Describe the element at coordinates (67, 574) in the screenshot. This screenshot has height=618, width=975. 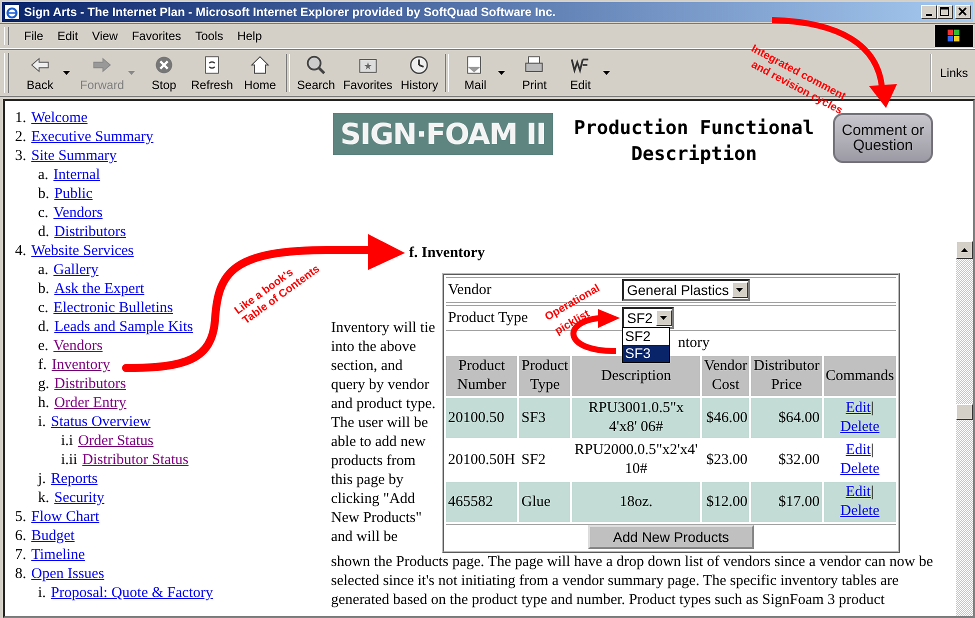
I see `toc-link: Open Issues` at that location.